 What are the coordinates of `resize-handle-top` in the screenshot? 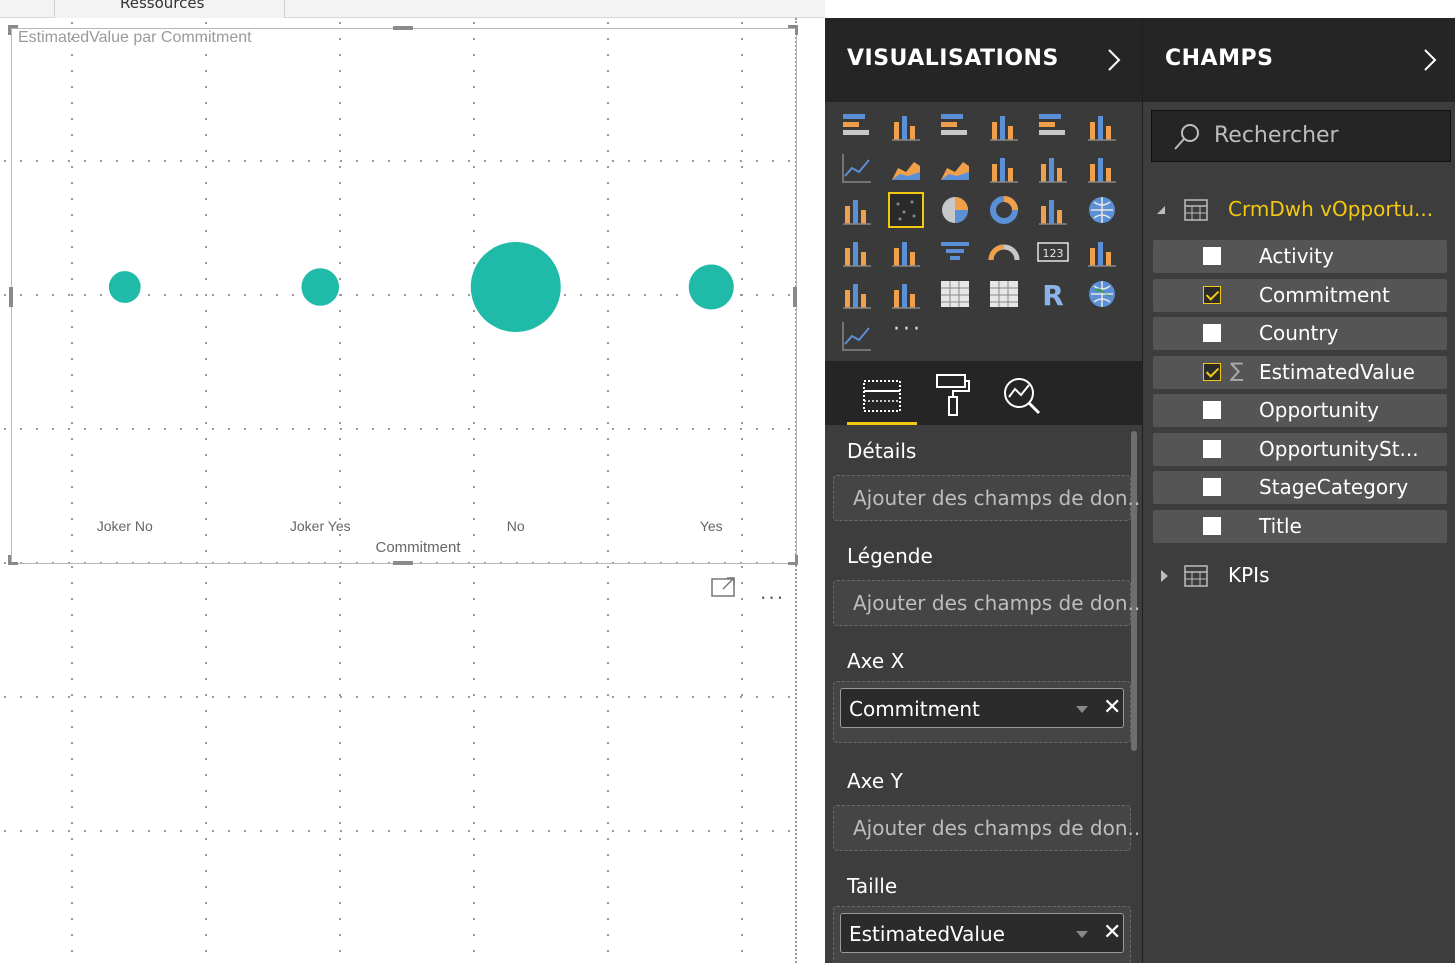 It's located at (403, 28).